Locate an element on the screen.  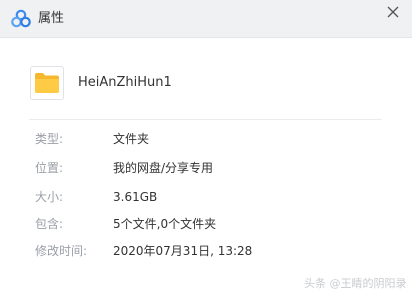
close-icon is located at coordinates (393, 12).